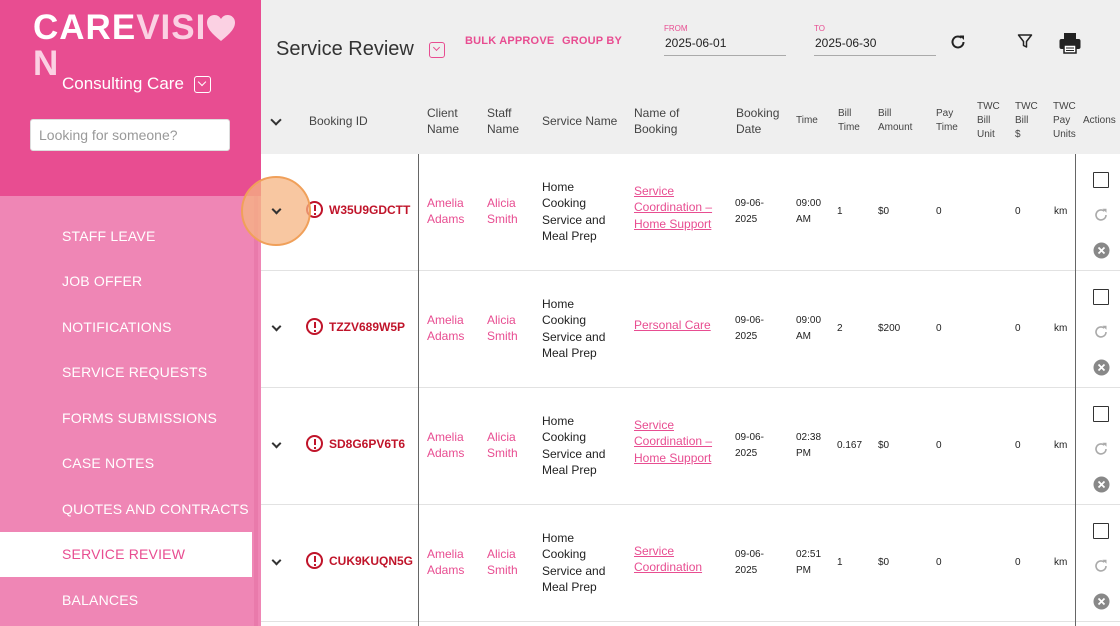 The image size is (1120, 626). What do you see at coordinates (126, 464) in the screenshot?
I see `sidebar-item-case-notes: CASE NOTES` at bounding box center [126, 464].